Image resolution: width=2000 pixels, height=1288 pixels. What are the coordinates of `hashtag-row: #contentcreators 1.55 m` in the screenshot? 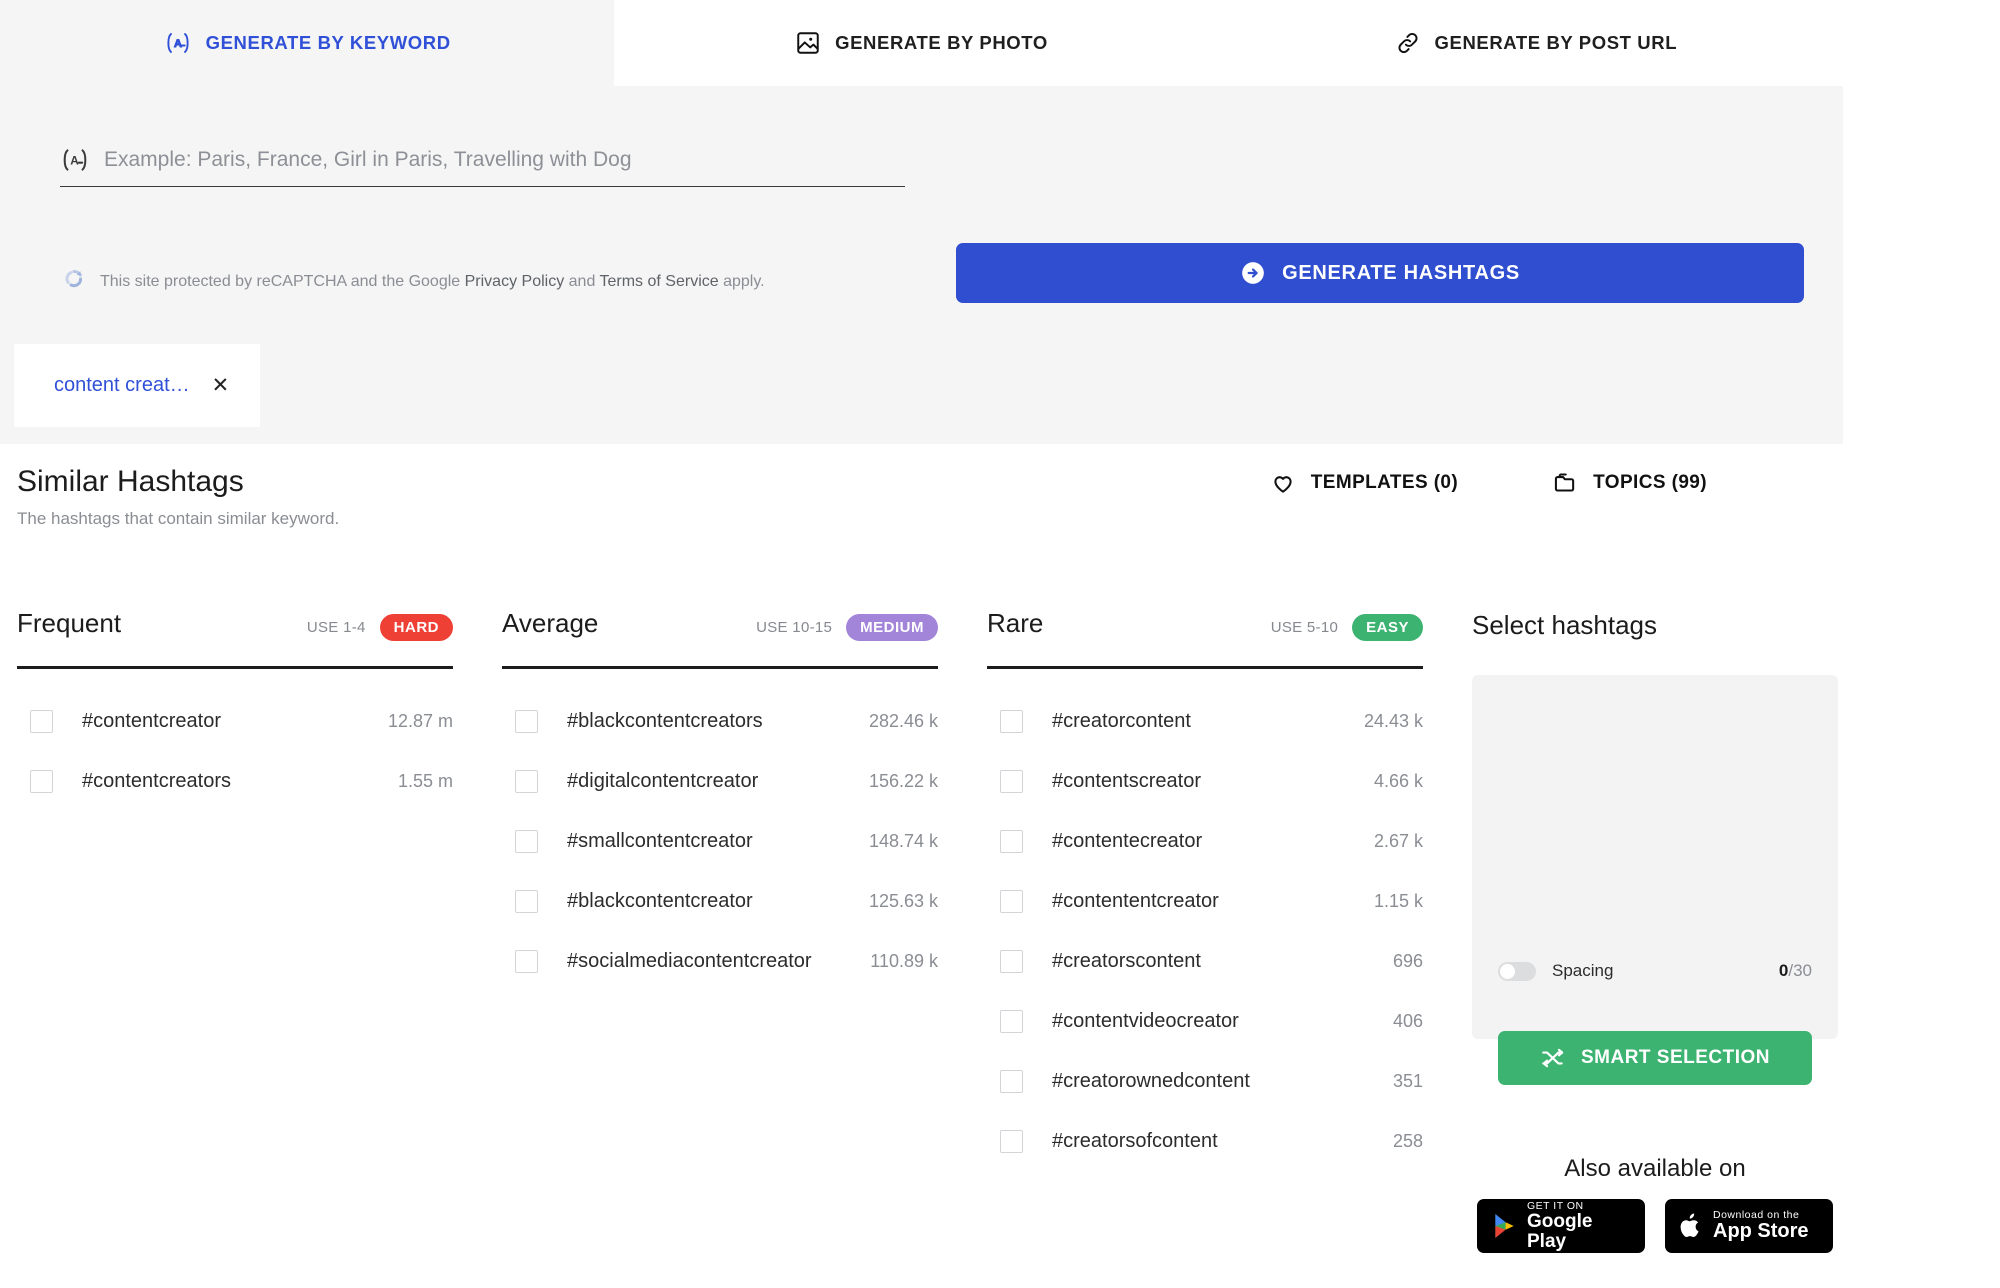 It's located at (251, 781).